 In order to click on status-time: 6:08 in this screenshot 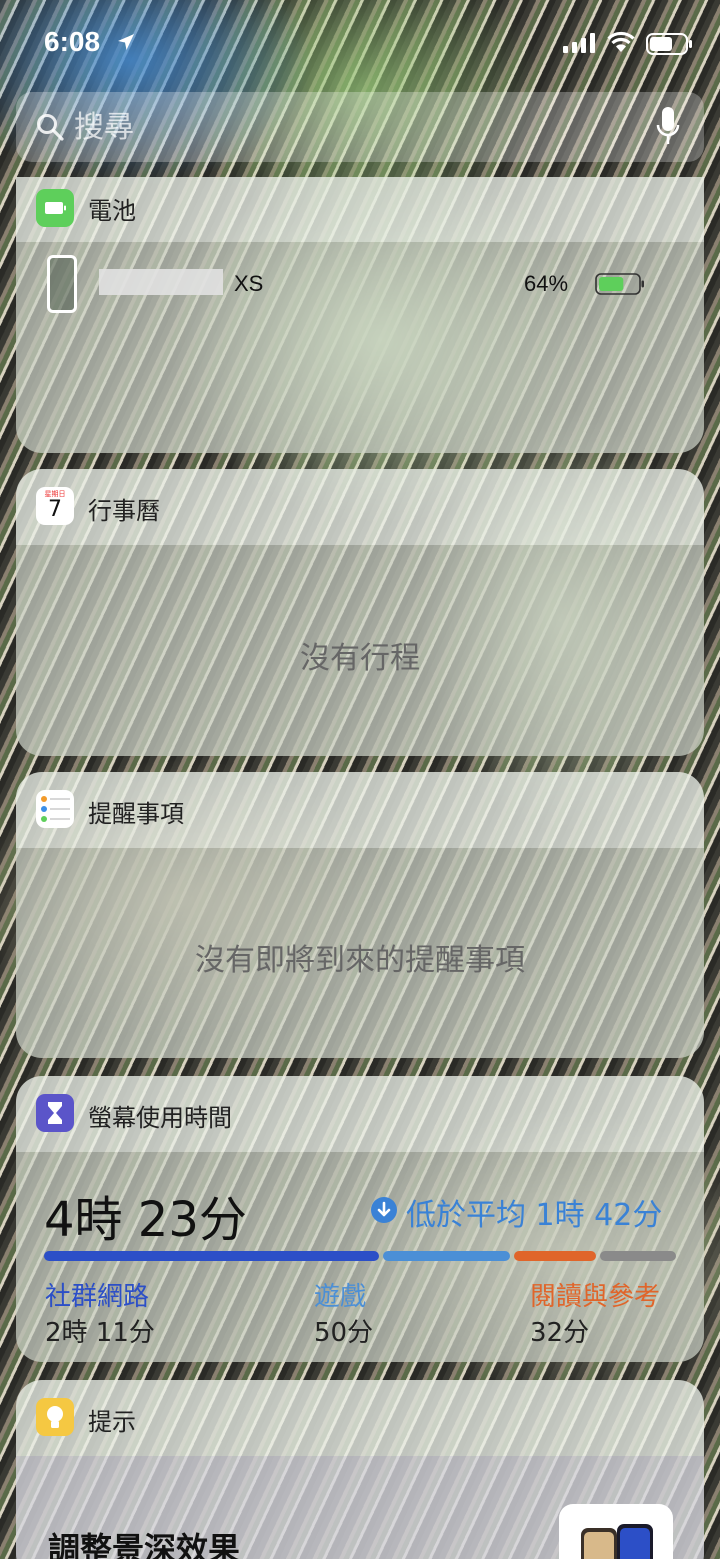, I will do `click(72, 41)`.